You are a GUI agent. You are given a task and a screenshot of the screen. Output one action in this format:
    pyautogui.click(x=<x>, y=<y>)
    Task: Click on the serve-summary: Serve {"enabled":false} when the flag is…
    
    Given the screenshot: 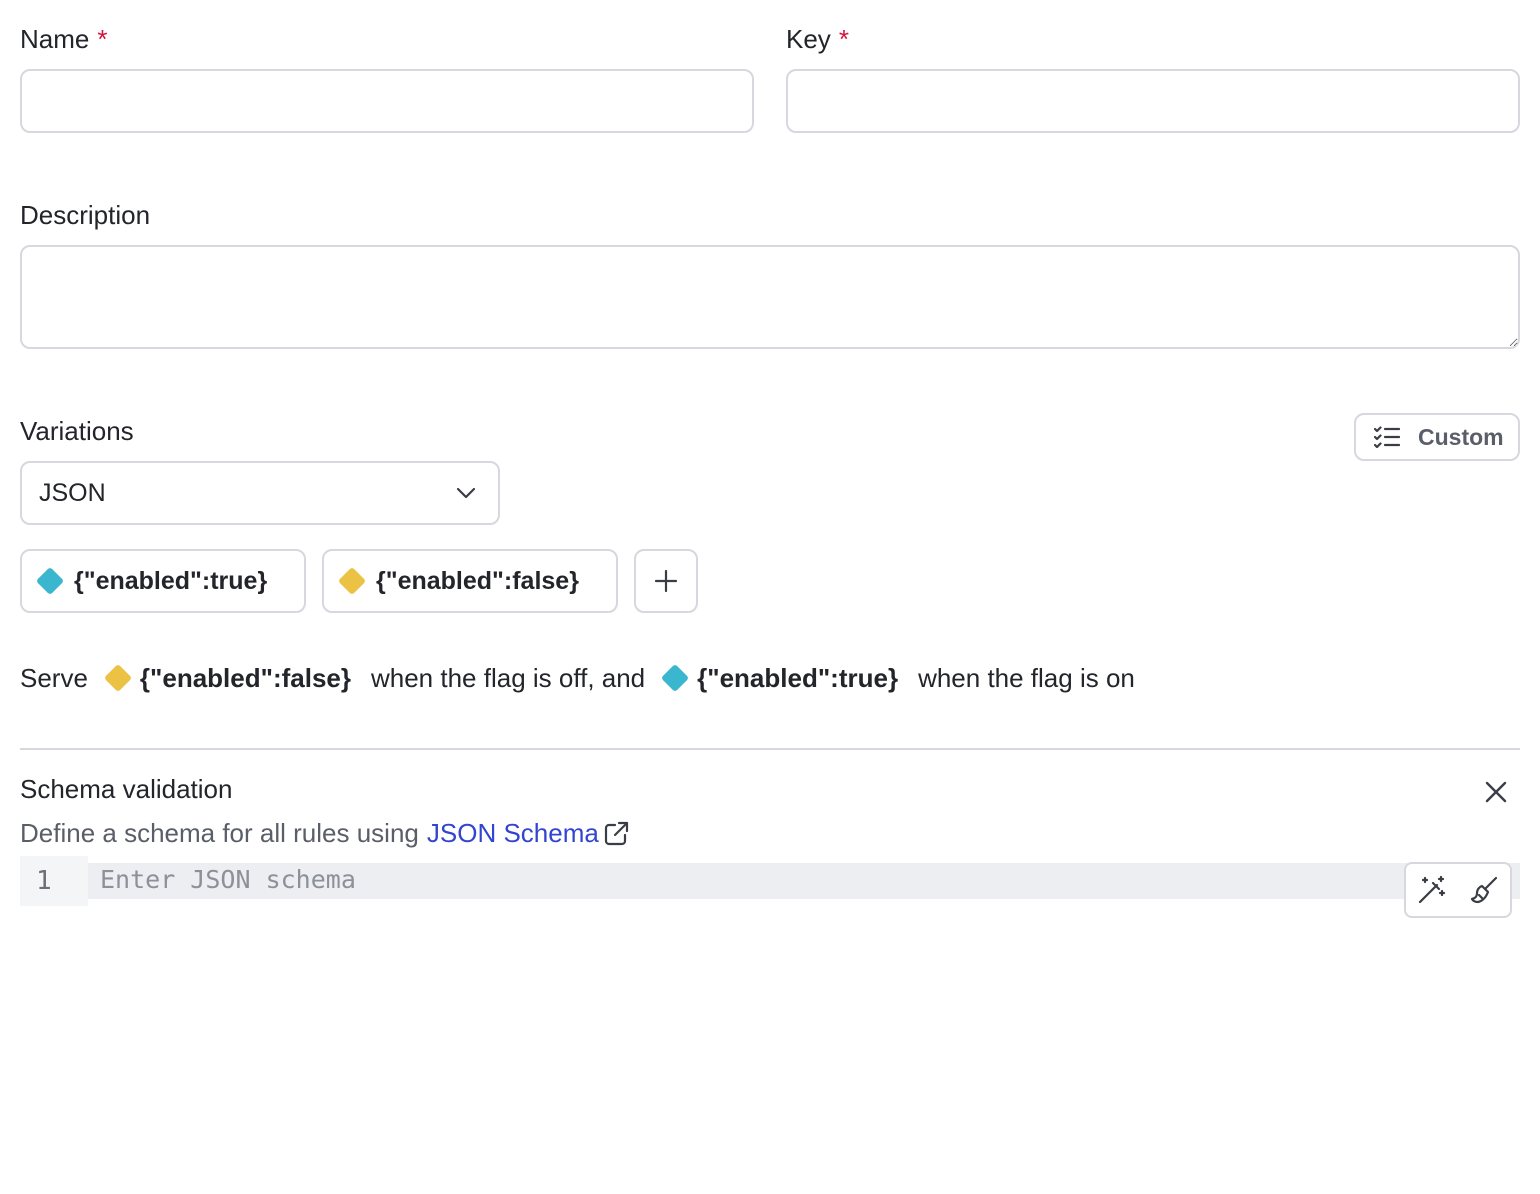 What is the action you would take?
    pyautogui.click(x=577, y=678)
    